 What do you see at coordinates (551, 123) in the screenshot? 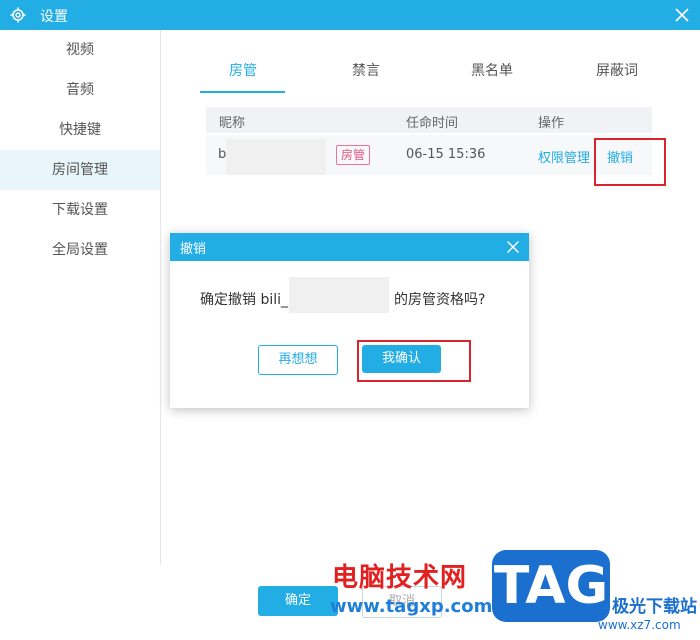
I see `column-header-action: 操作` at bounding box center [551, 123].